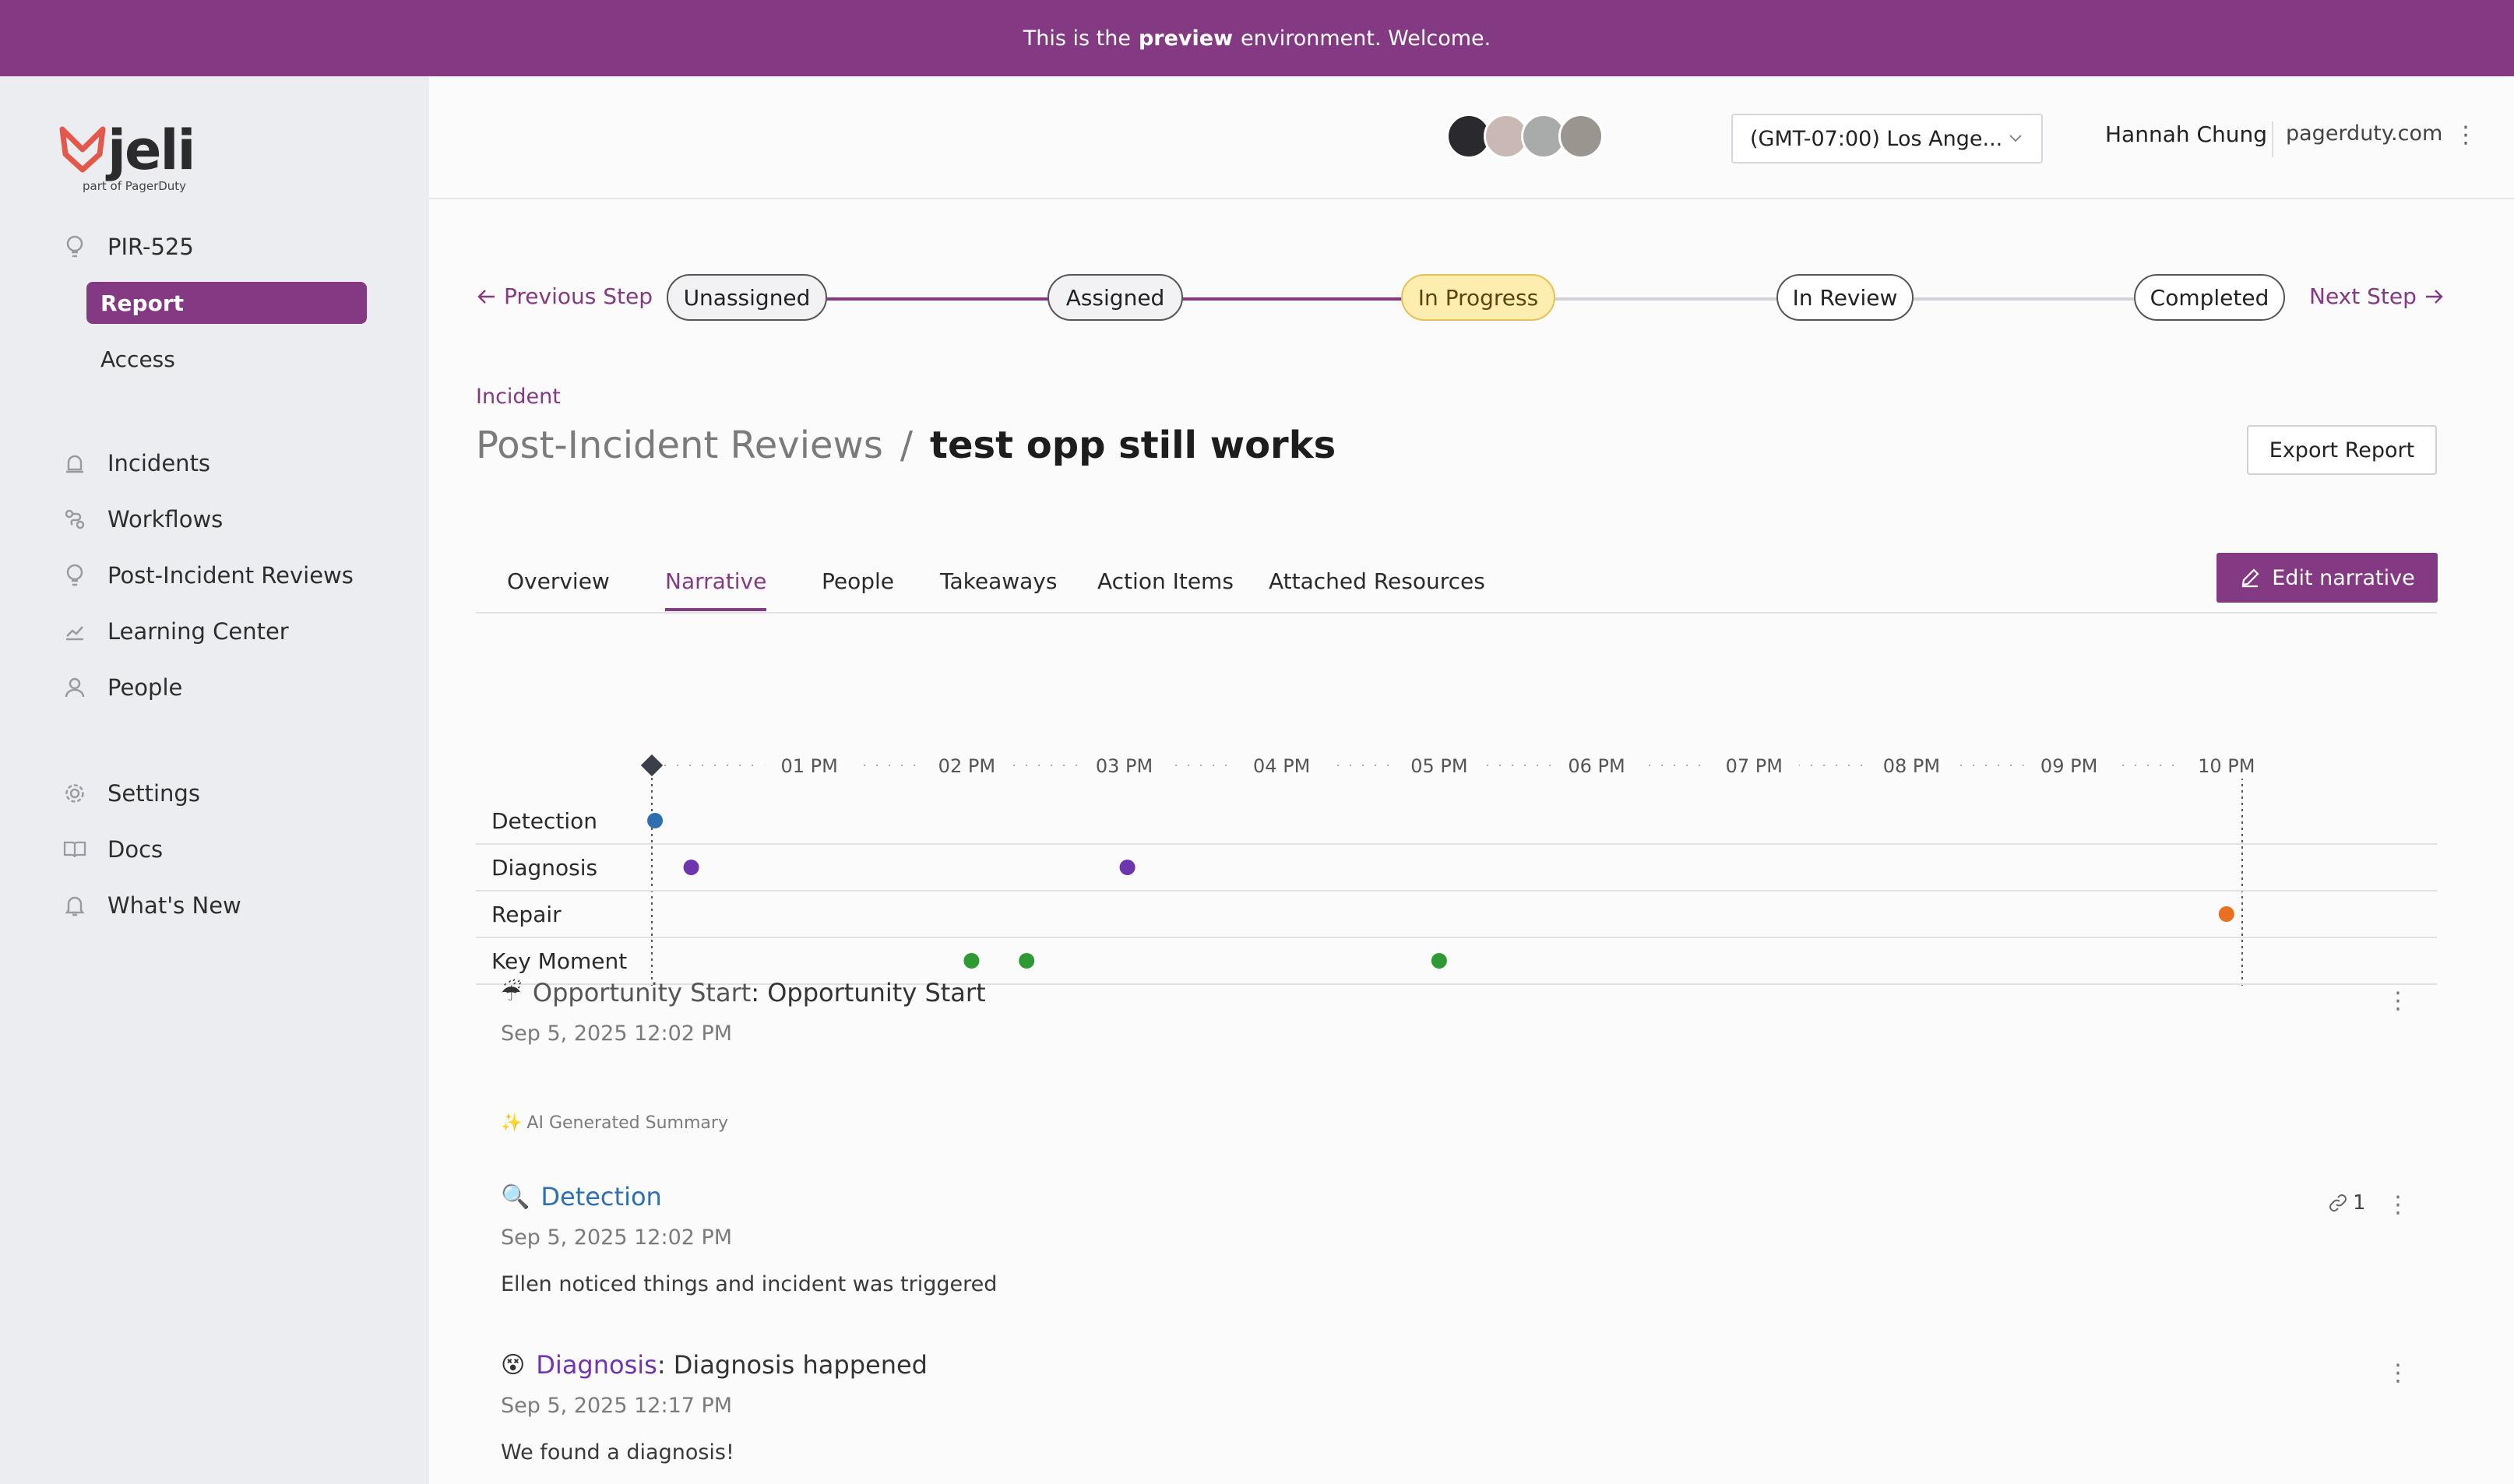 The width and height of the screenshot is (2514, 1484). Describe the element at coordinates (617, 1453) in the screenshot. I see `entry-body: We found a diagnosis!` at that location.